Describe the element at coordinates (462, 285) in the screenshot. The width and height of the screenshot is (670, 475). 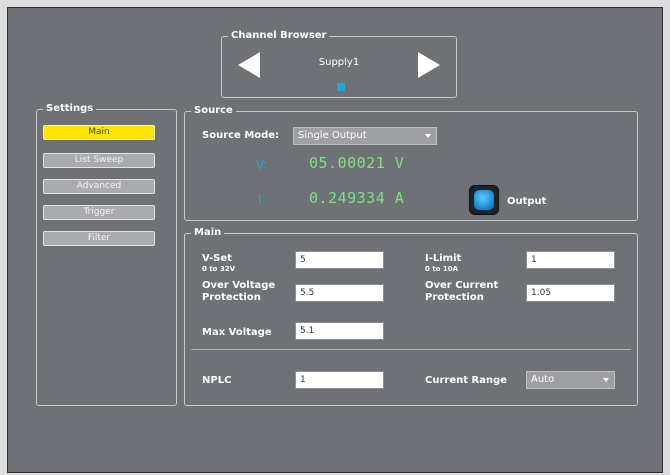
I see `ocp-label-line1: Over Current` at that location.